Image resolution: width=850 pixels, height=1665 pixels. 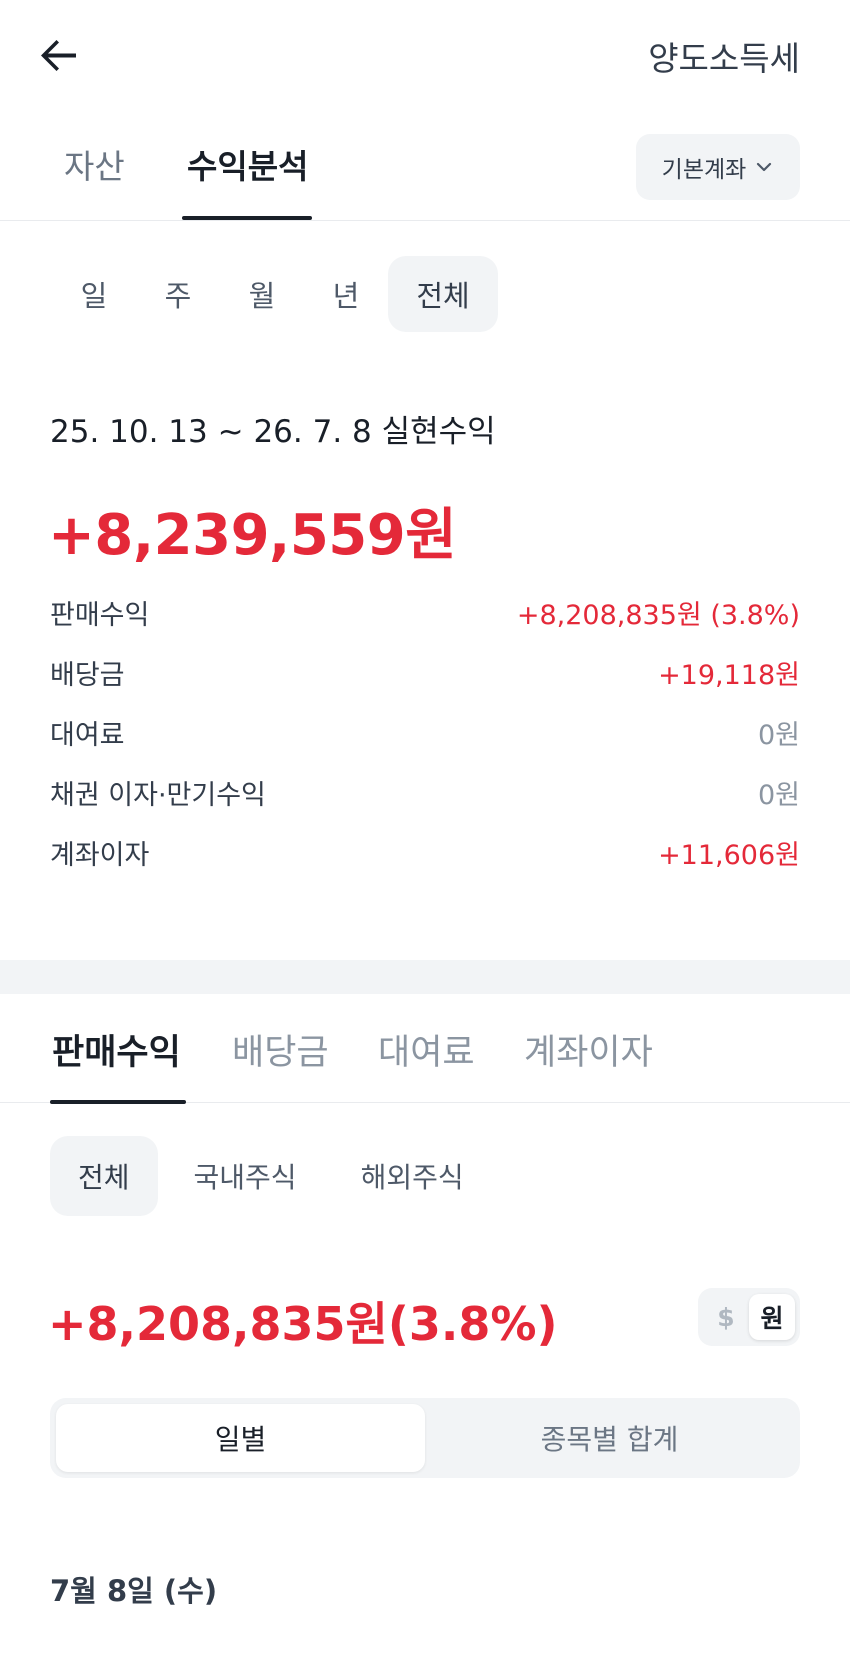 I want to click on period-year: 년, so click(x=346, y=294).